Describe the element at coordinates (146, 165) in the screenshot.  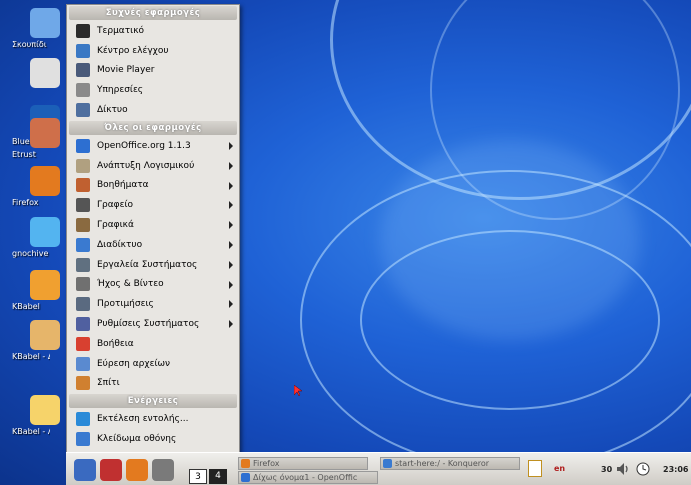
I see `menu-item-label: Ανάπτυξη Λογισμικού` at that location.